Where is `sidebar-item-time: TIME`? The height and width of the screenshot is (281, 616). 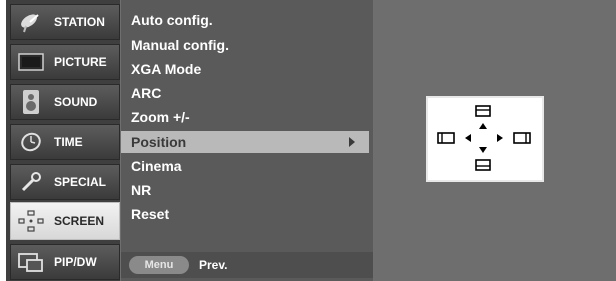
sidebar-item-time: TIME is located at coordinates (65, 142).